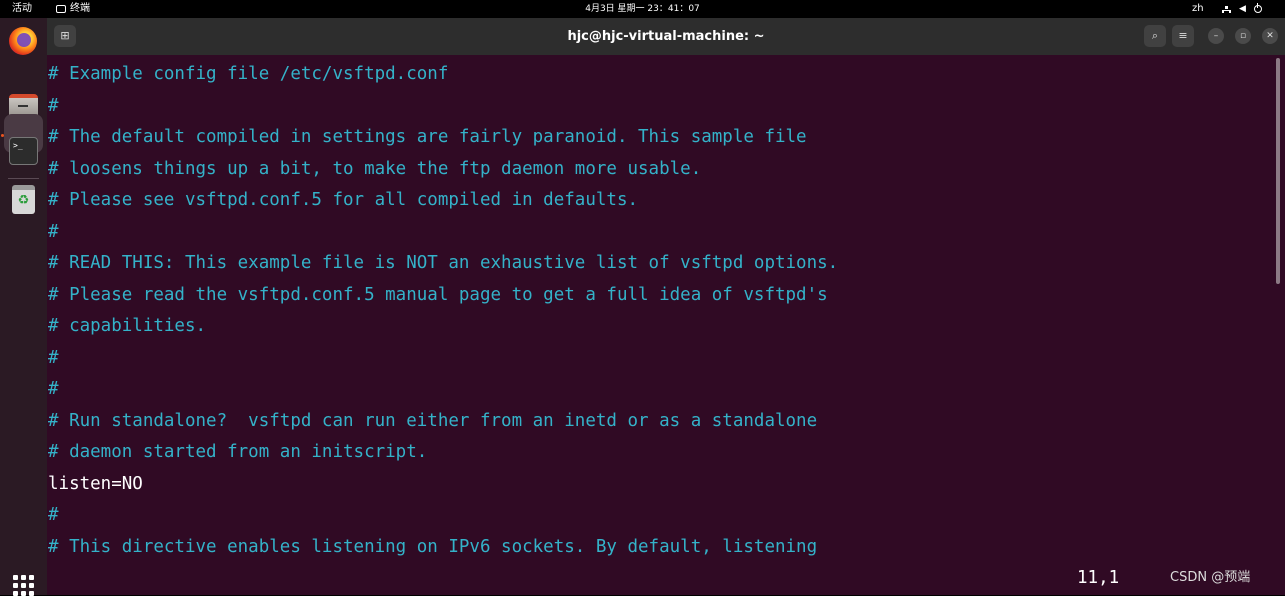 This screenshot has height=596, width=1285. I want to click on terminal-line: # daemon started from an initscript., so click(238, 452).